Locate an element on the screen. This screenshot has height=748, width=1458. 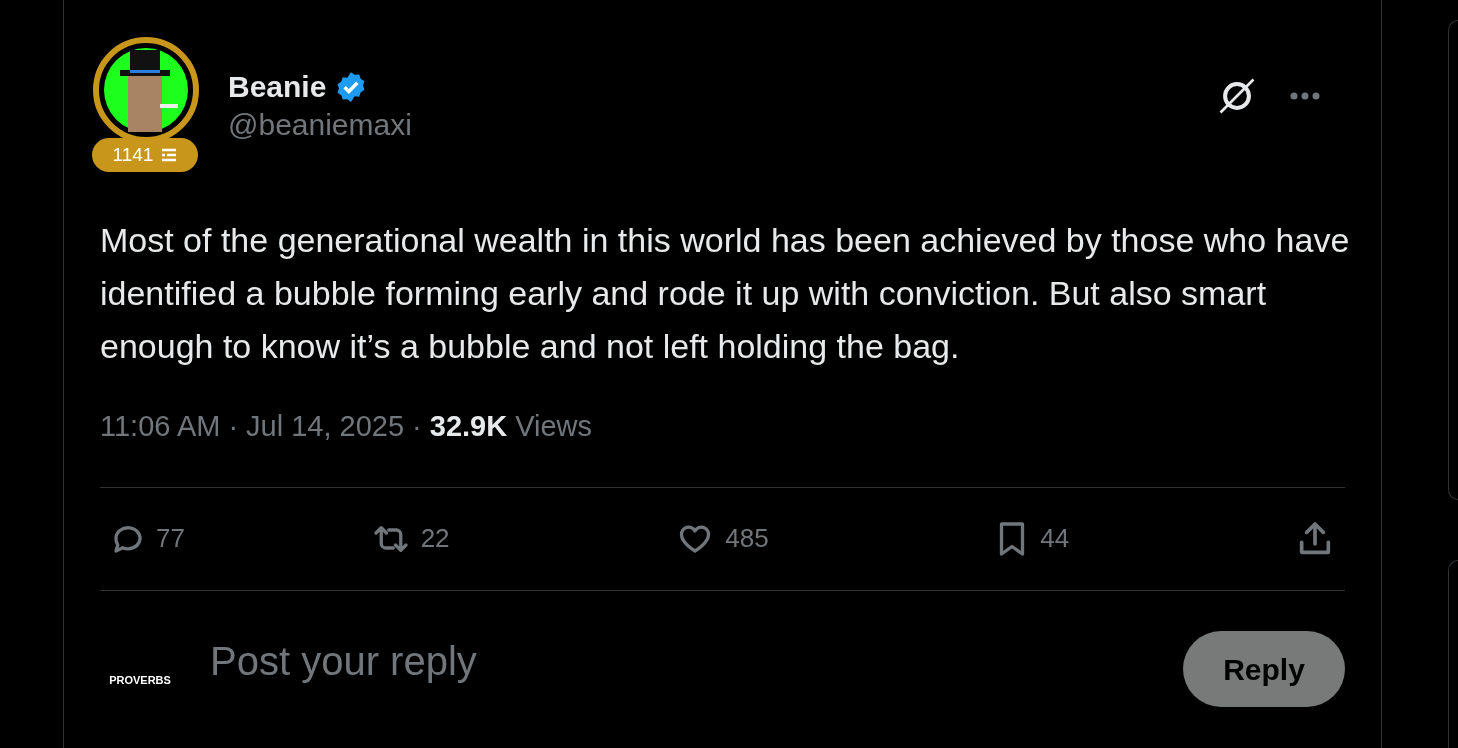
action-button: 485 is located at coordinates (722, 538).